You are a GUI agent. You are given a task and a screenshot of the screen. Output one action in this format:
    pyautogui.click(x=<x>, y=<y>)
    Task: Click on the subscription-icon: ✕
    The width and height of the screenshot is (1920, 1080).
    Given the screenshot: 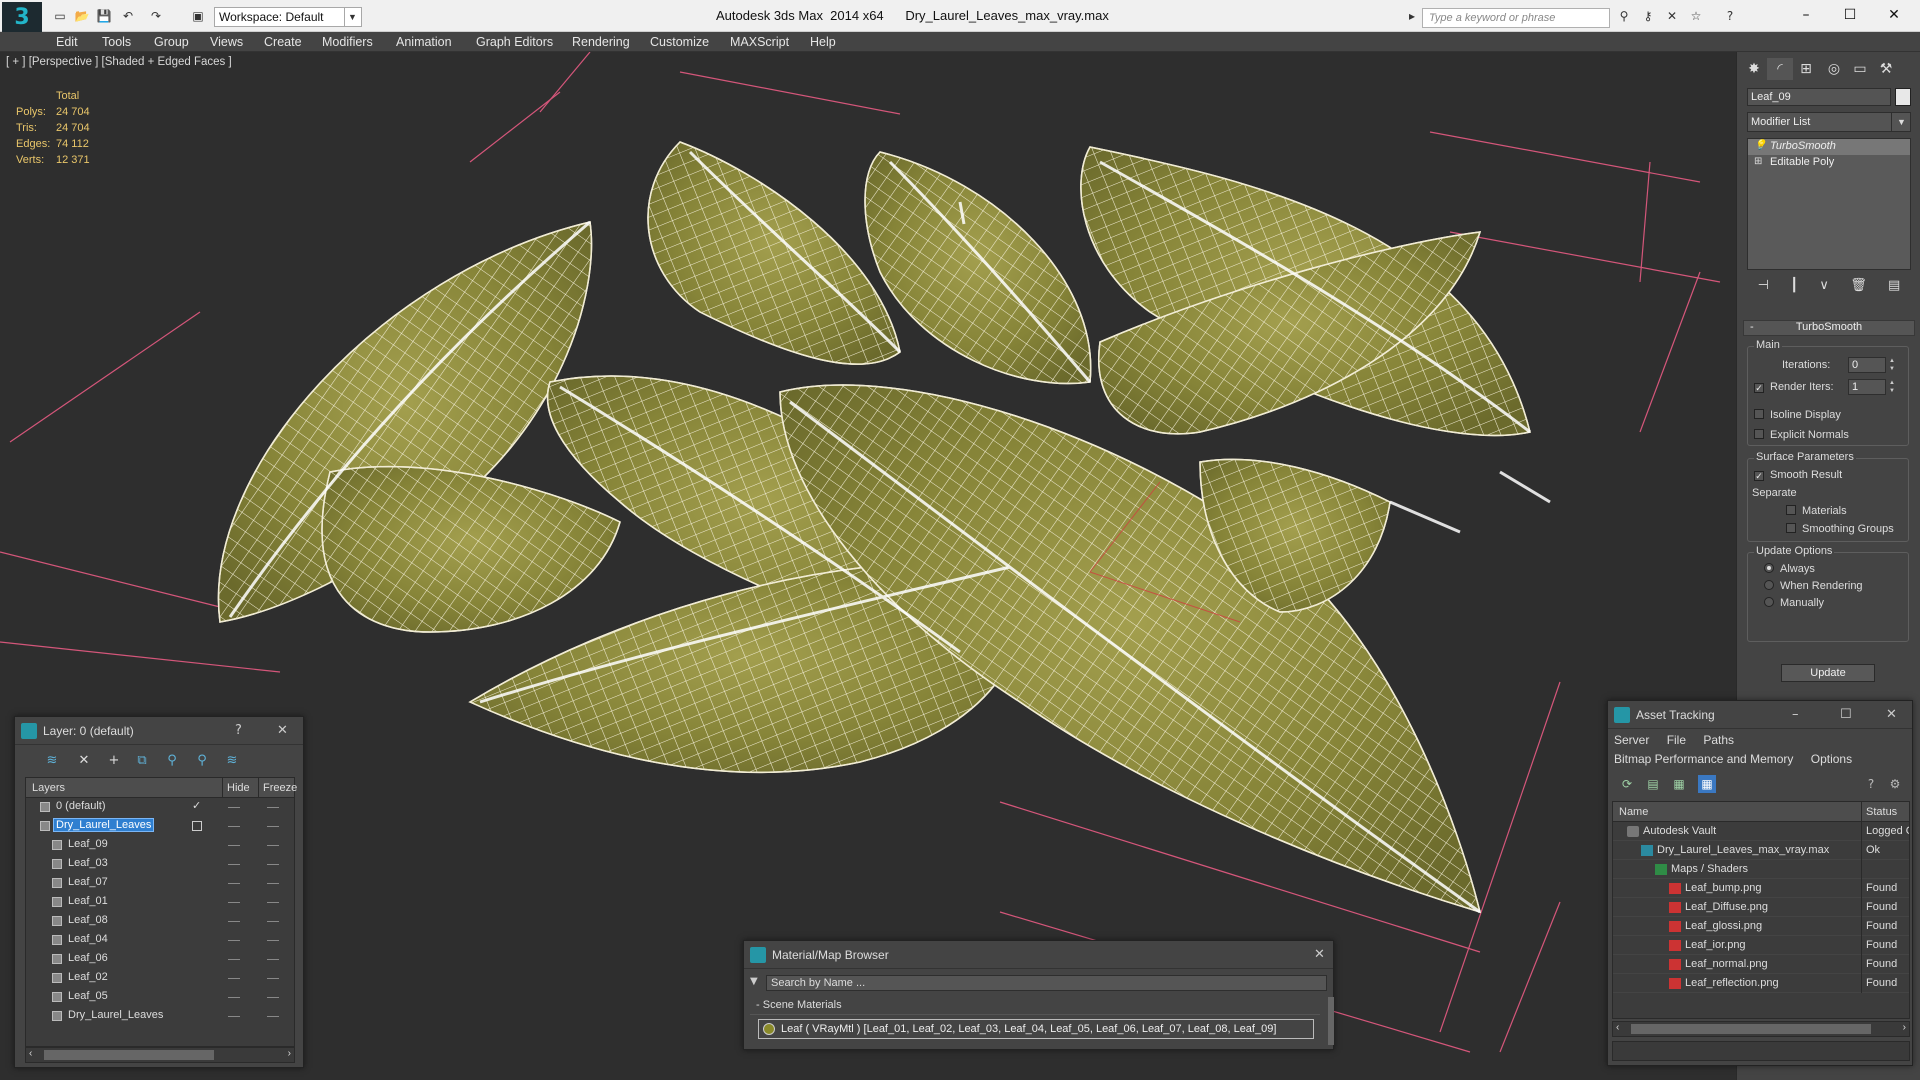 What is the action you would take?
    pyautogui.click(x=1672, y=16)
    